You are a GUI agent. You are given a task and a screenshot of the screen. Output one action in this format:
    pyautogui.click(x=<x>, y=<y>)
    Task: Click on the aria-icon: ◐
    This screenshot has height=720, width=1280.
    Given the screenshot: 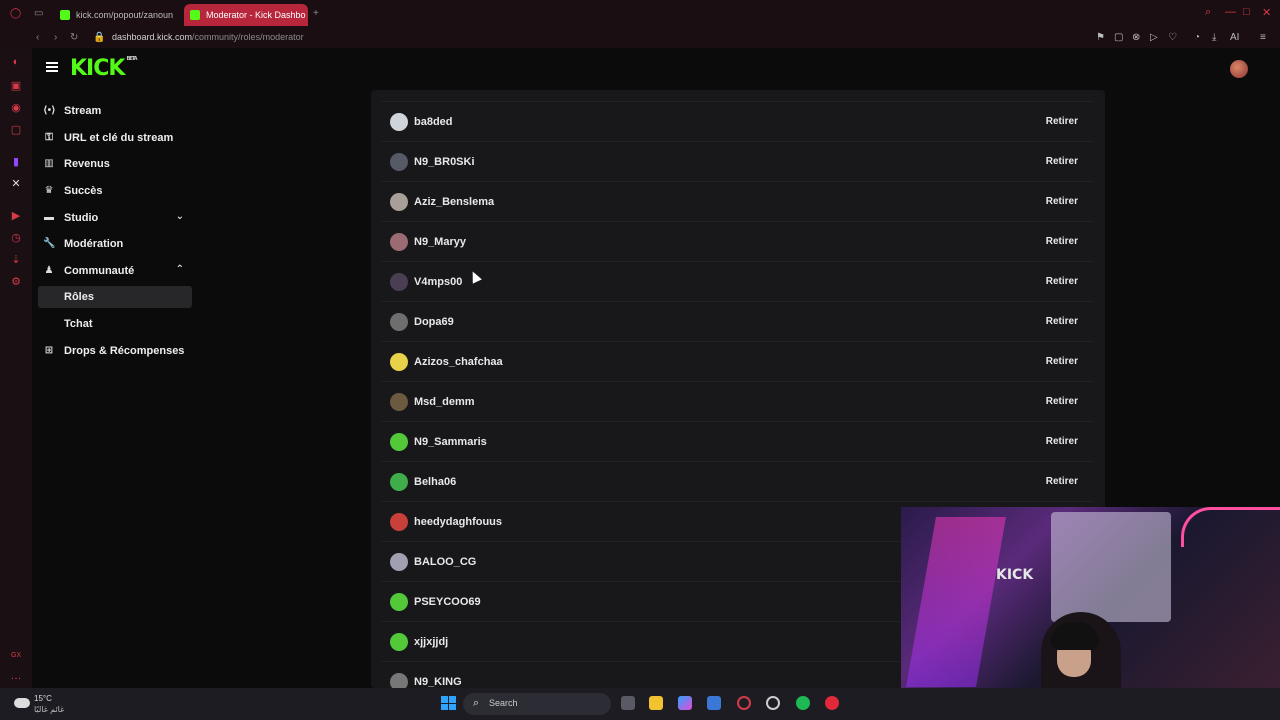 What is the action you would take?
    pyautogui.click(x=16, y=62)
    